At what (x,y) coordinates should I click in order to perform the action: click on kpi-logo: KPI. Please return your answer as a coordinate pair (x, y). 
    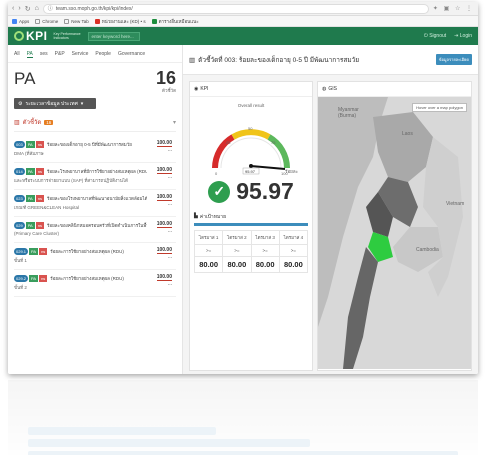
    Looking at the image, I should click on (31, 36).